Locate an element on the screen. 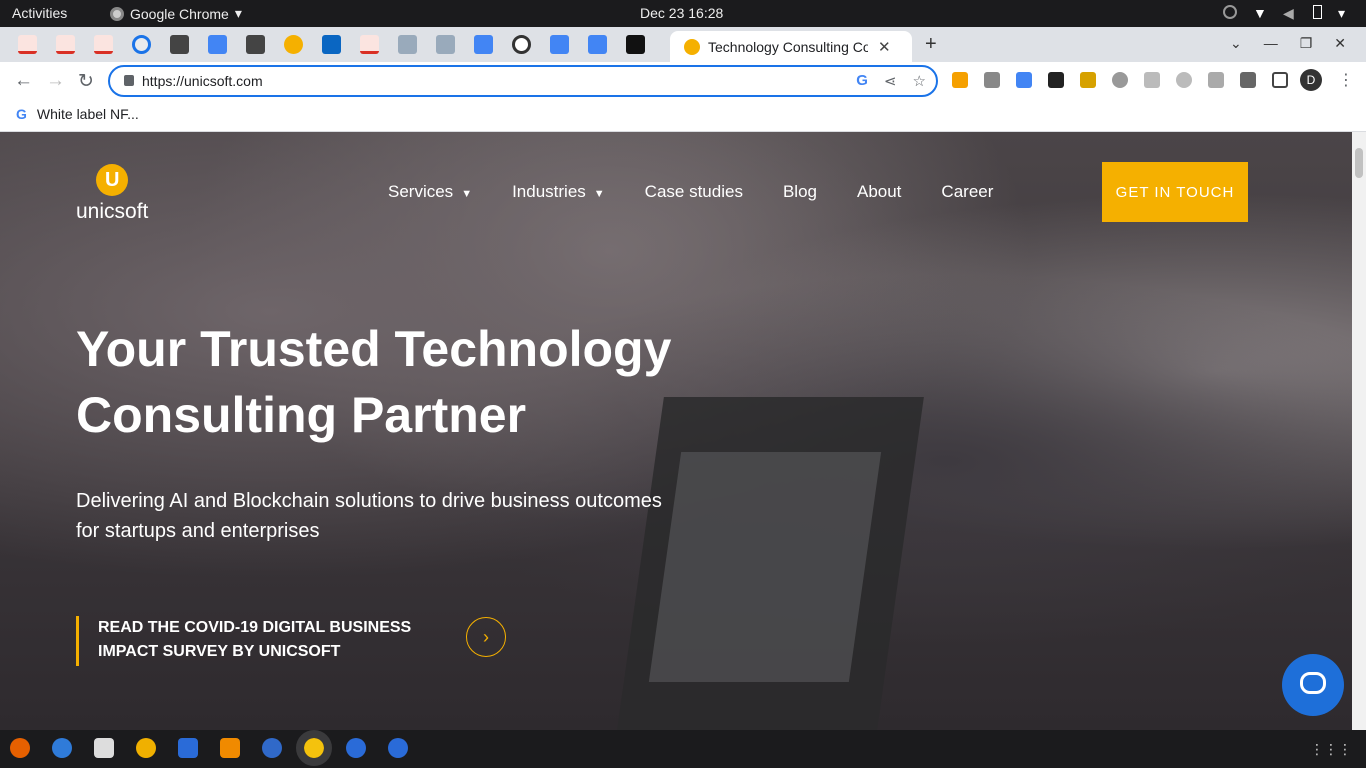 This screenshot has height=768, width=1366. close-icon: ✕ is located at coordinates (884, 47).